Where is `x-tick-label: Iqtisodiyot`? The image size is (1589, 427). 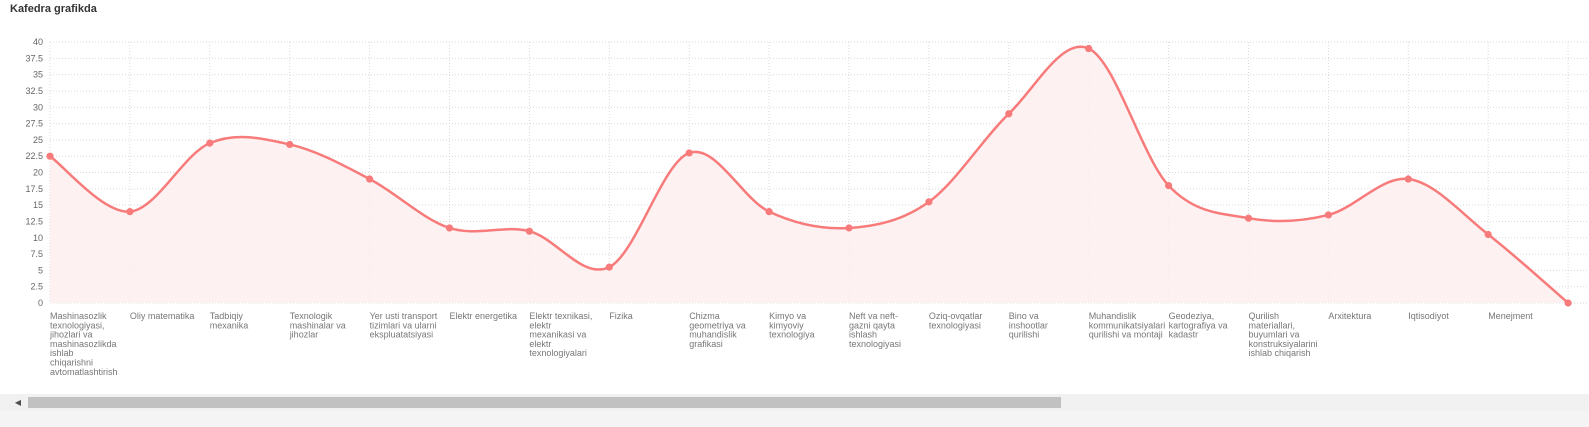
x-tick-label: Iqtisodiyot is located at coordinates (1428, 316).